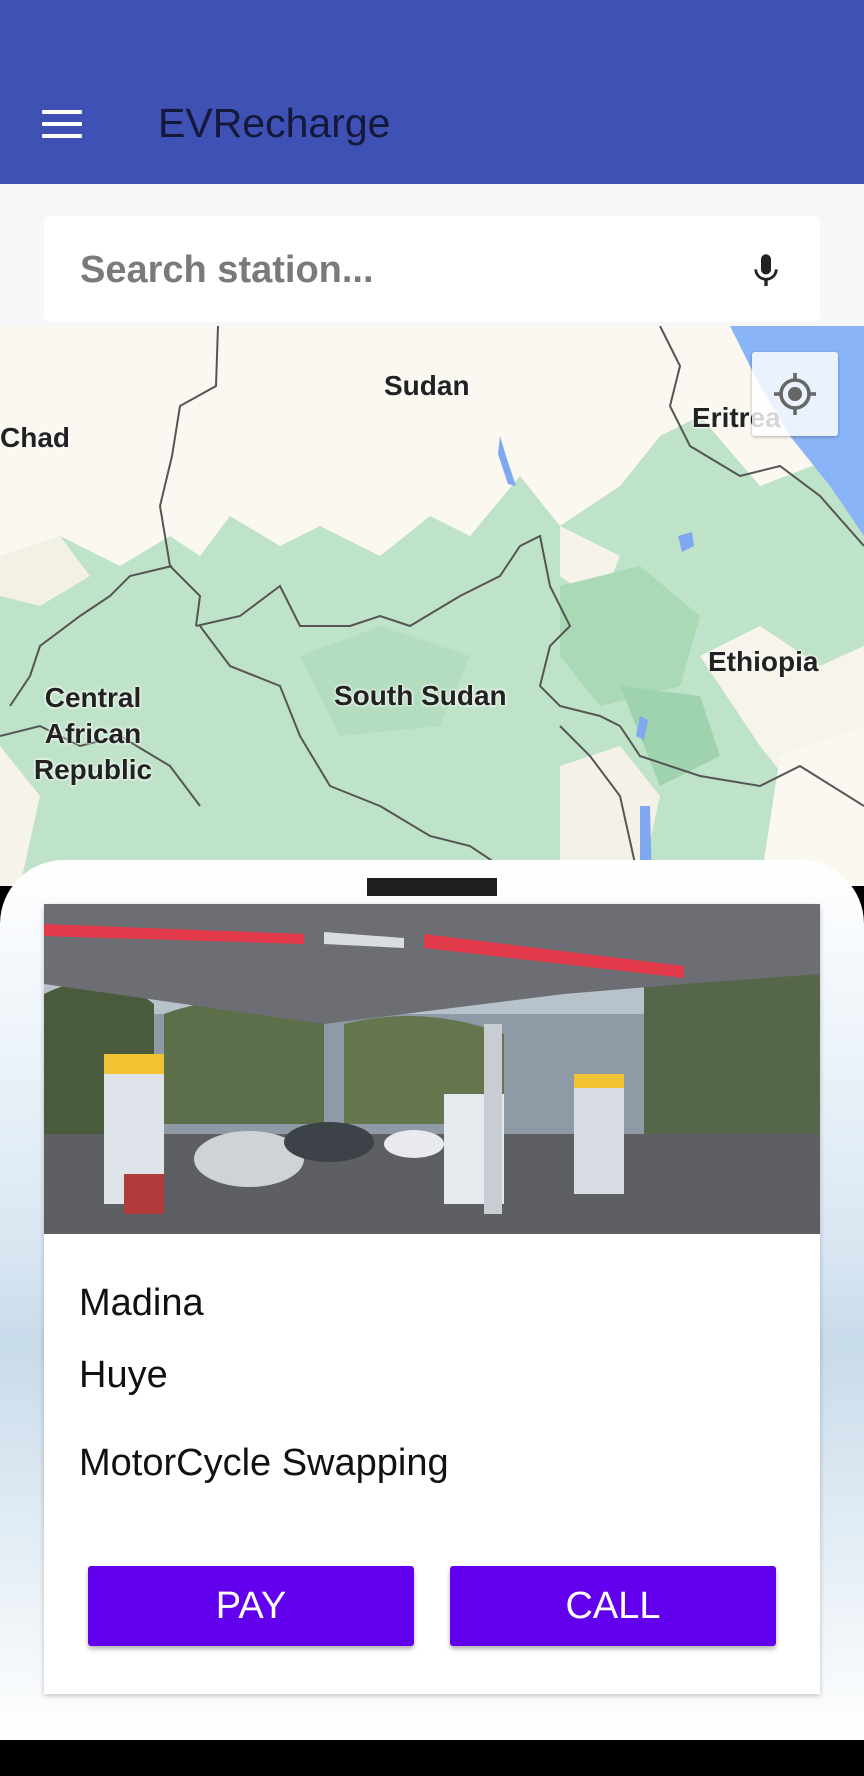  What do you see at coordinates (62, 124) in the screenshot?
I see `menu-icon` at bounding box center [62, 124].